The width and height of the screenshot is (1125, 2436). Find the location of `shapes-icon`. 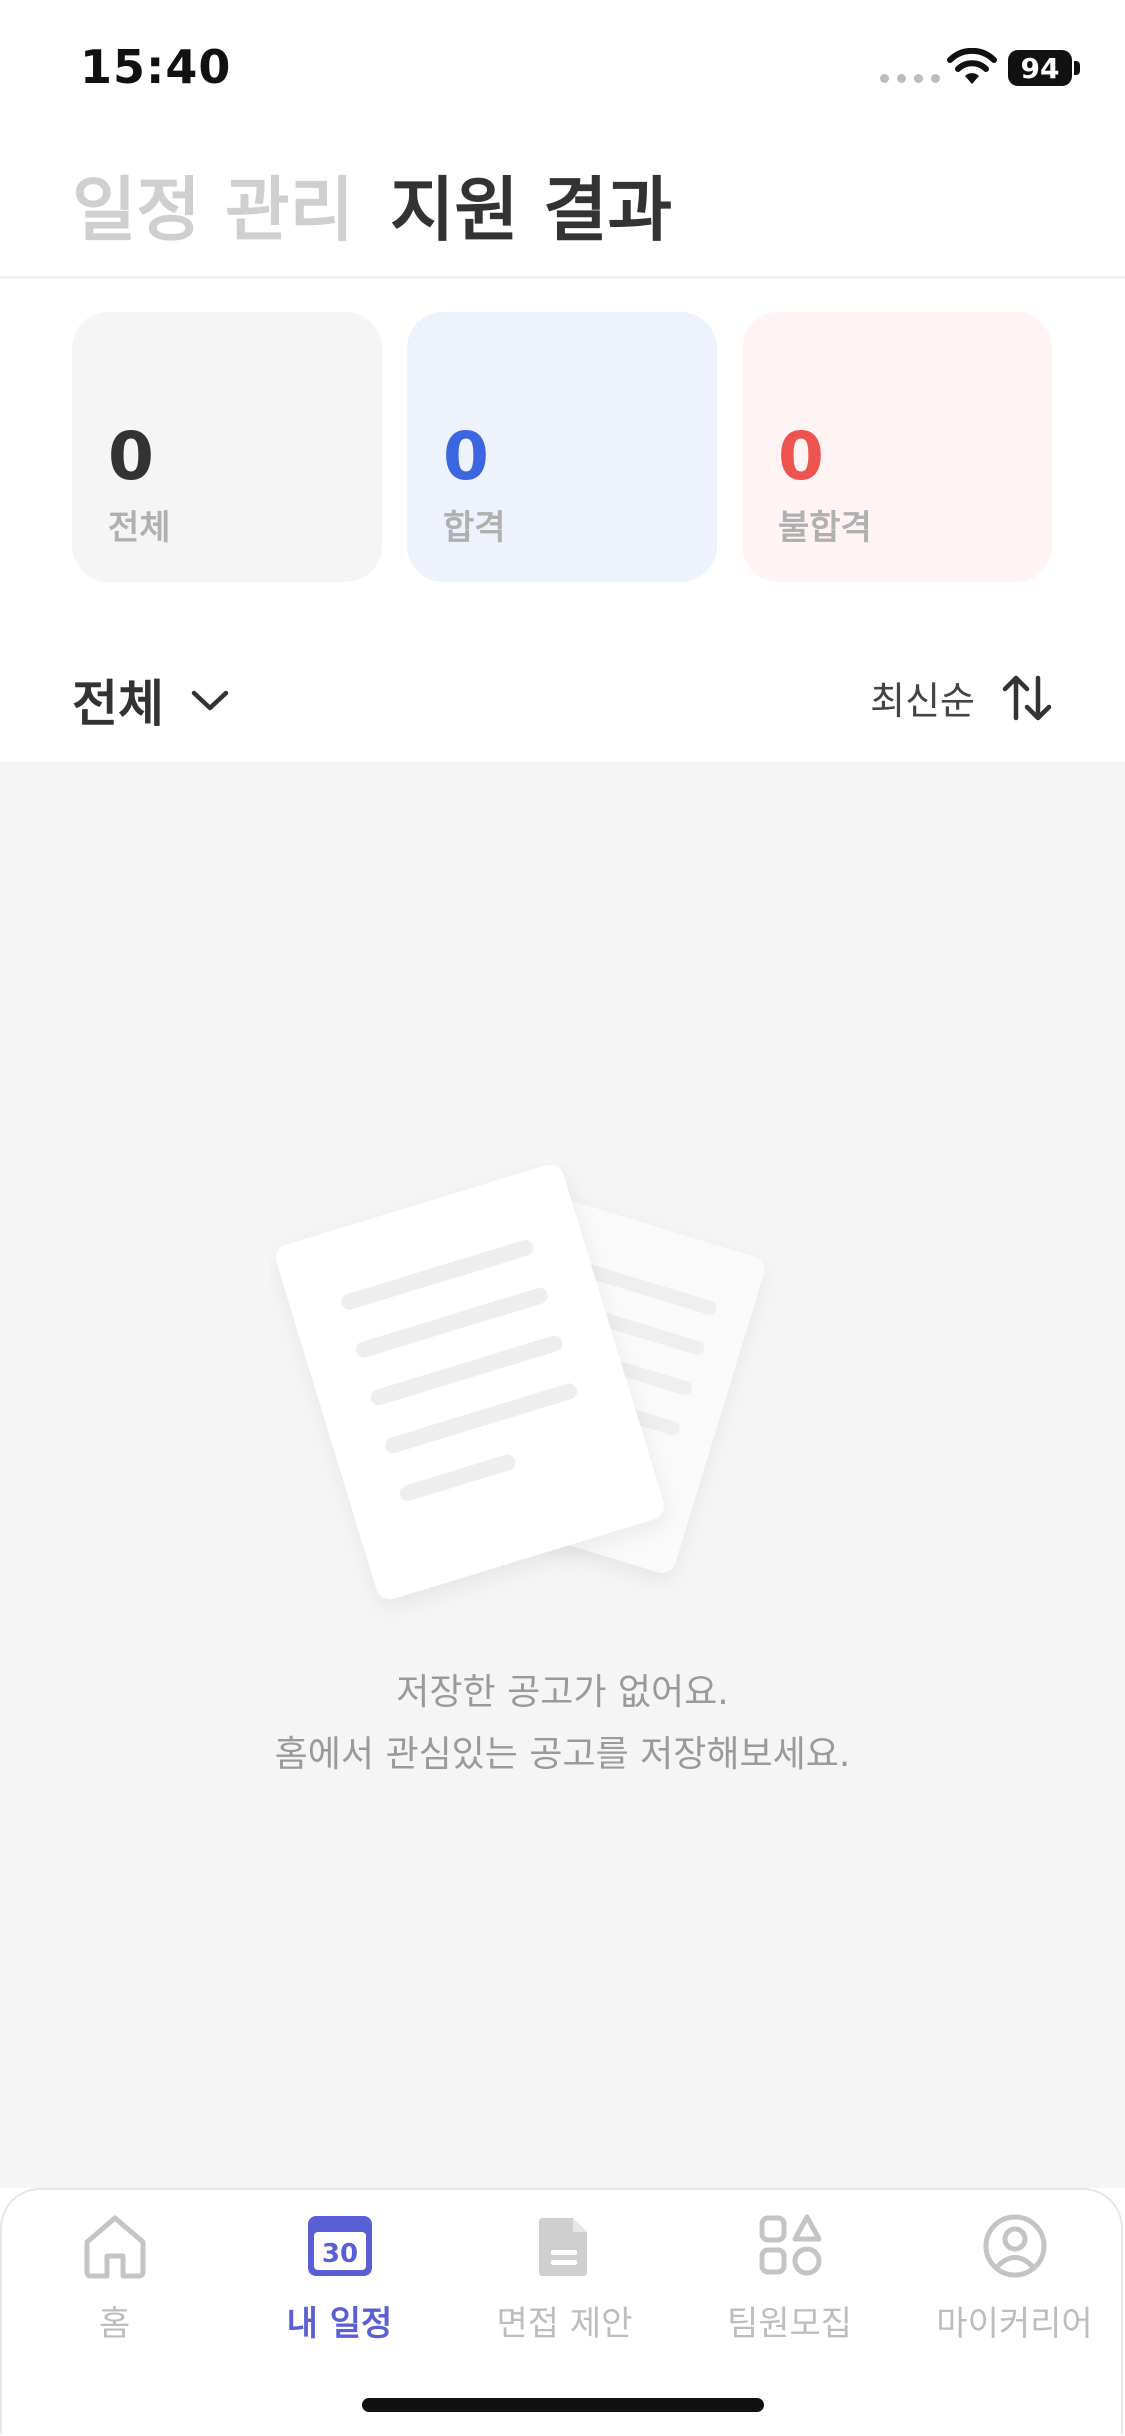

shapes-icon is located at coordinates (790, 2245).